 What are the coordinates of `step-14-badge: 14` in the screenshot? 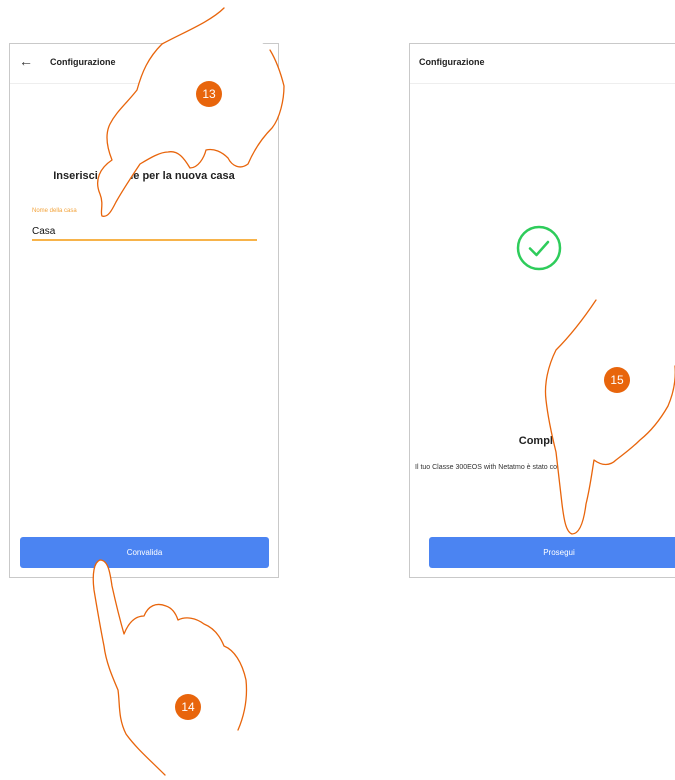 It's located at (188, 707).